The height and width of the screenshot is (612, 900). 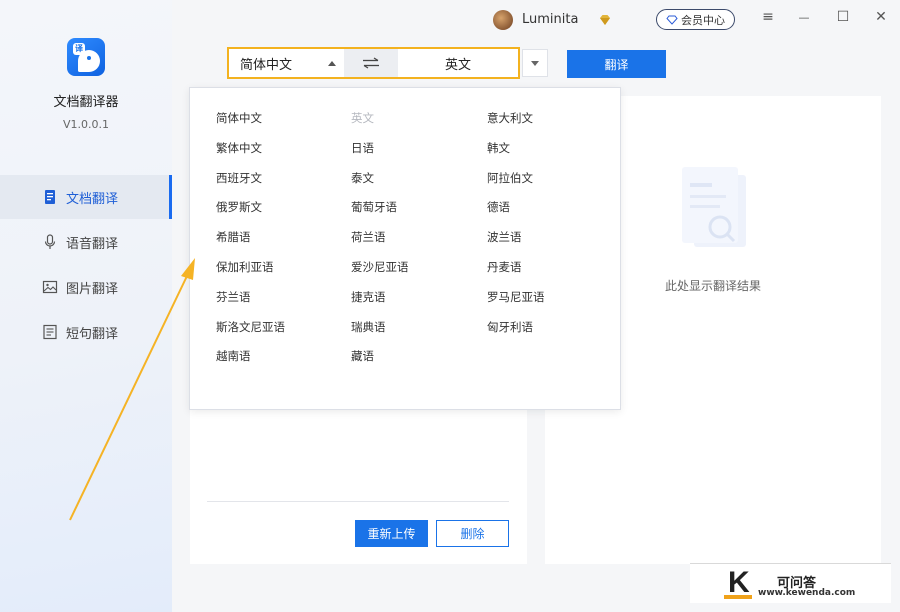 I want to click on target-language-label: 英文, so click(x=457, y=65).